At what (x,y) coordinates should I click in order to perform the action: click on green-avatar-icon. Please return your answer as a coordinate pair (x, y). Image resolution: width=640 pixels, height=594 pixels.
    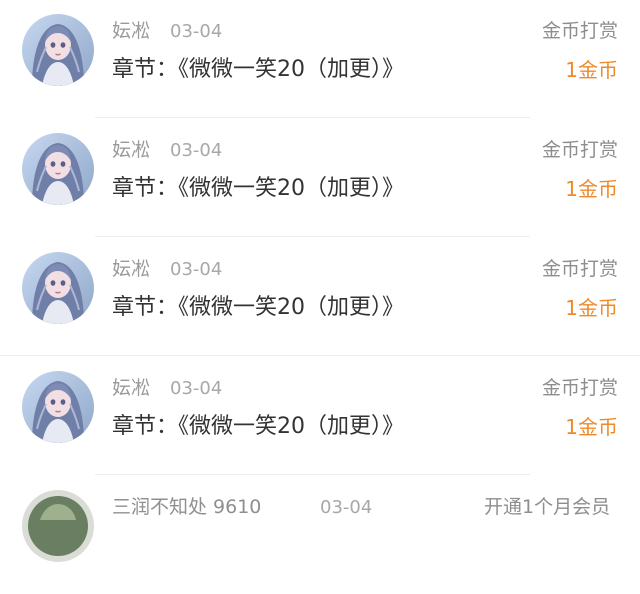
    Looking at the image, I should click on (58, 526).